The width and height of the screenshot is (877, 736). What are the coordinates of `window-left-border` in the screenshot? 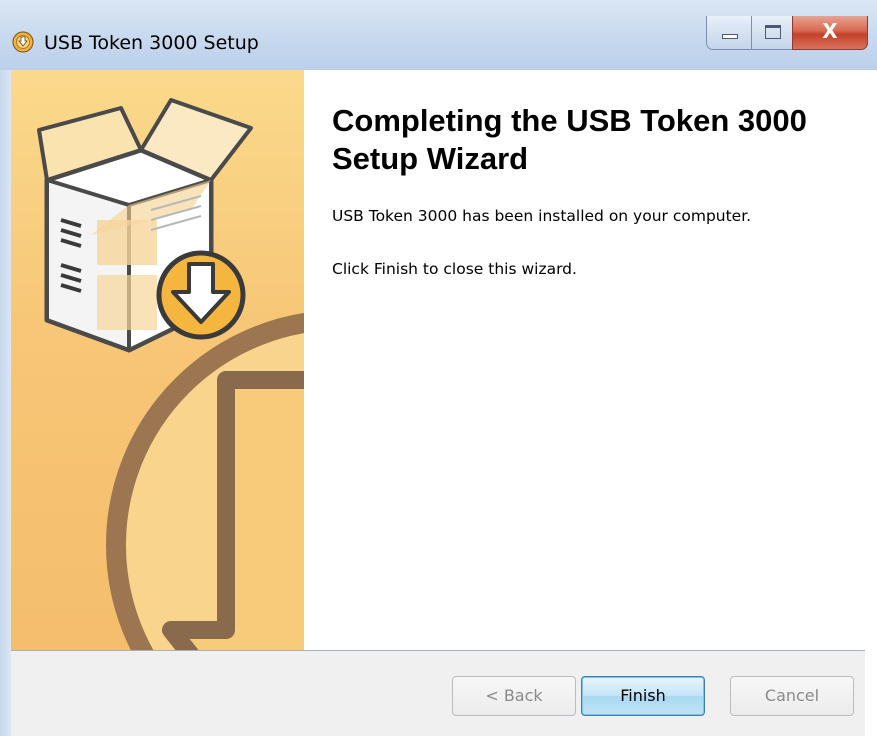 It's located at (5, 403).